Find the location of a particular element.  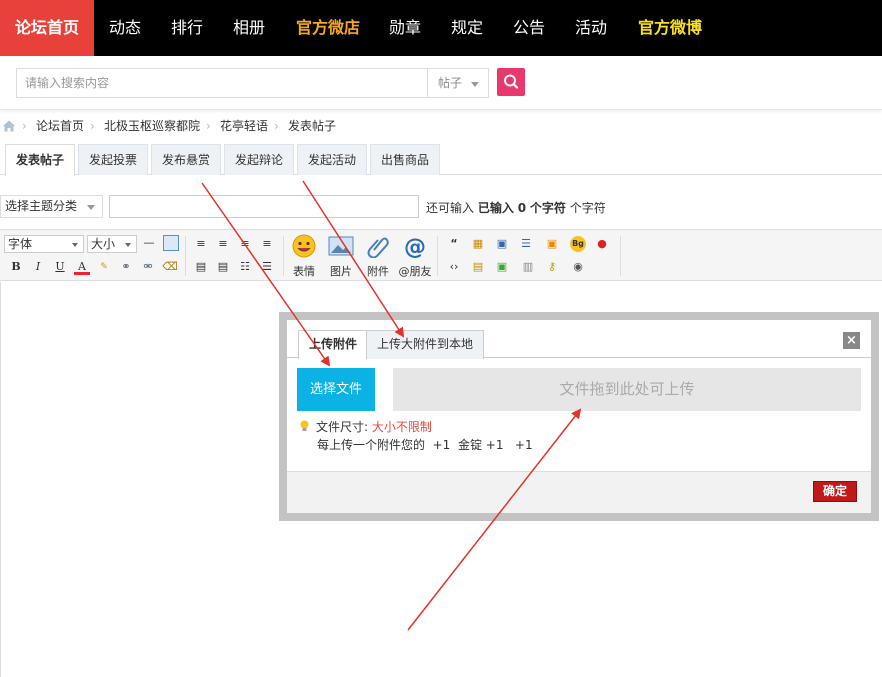

quote-icon: “ is located at coordinates (454, 244).